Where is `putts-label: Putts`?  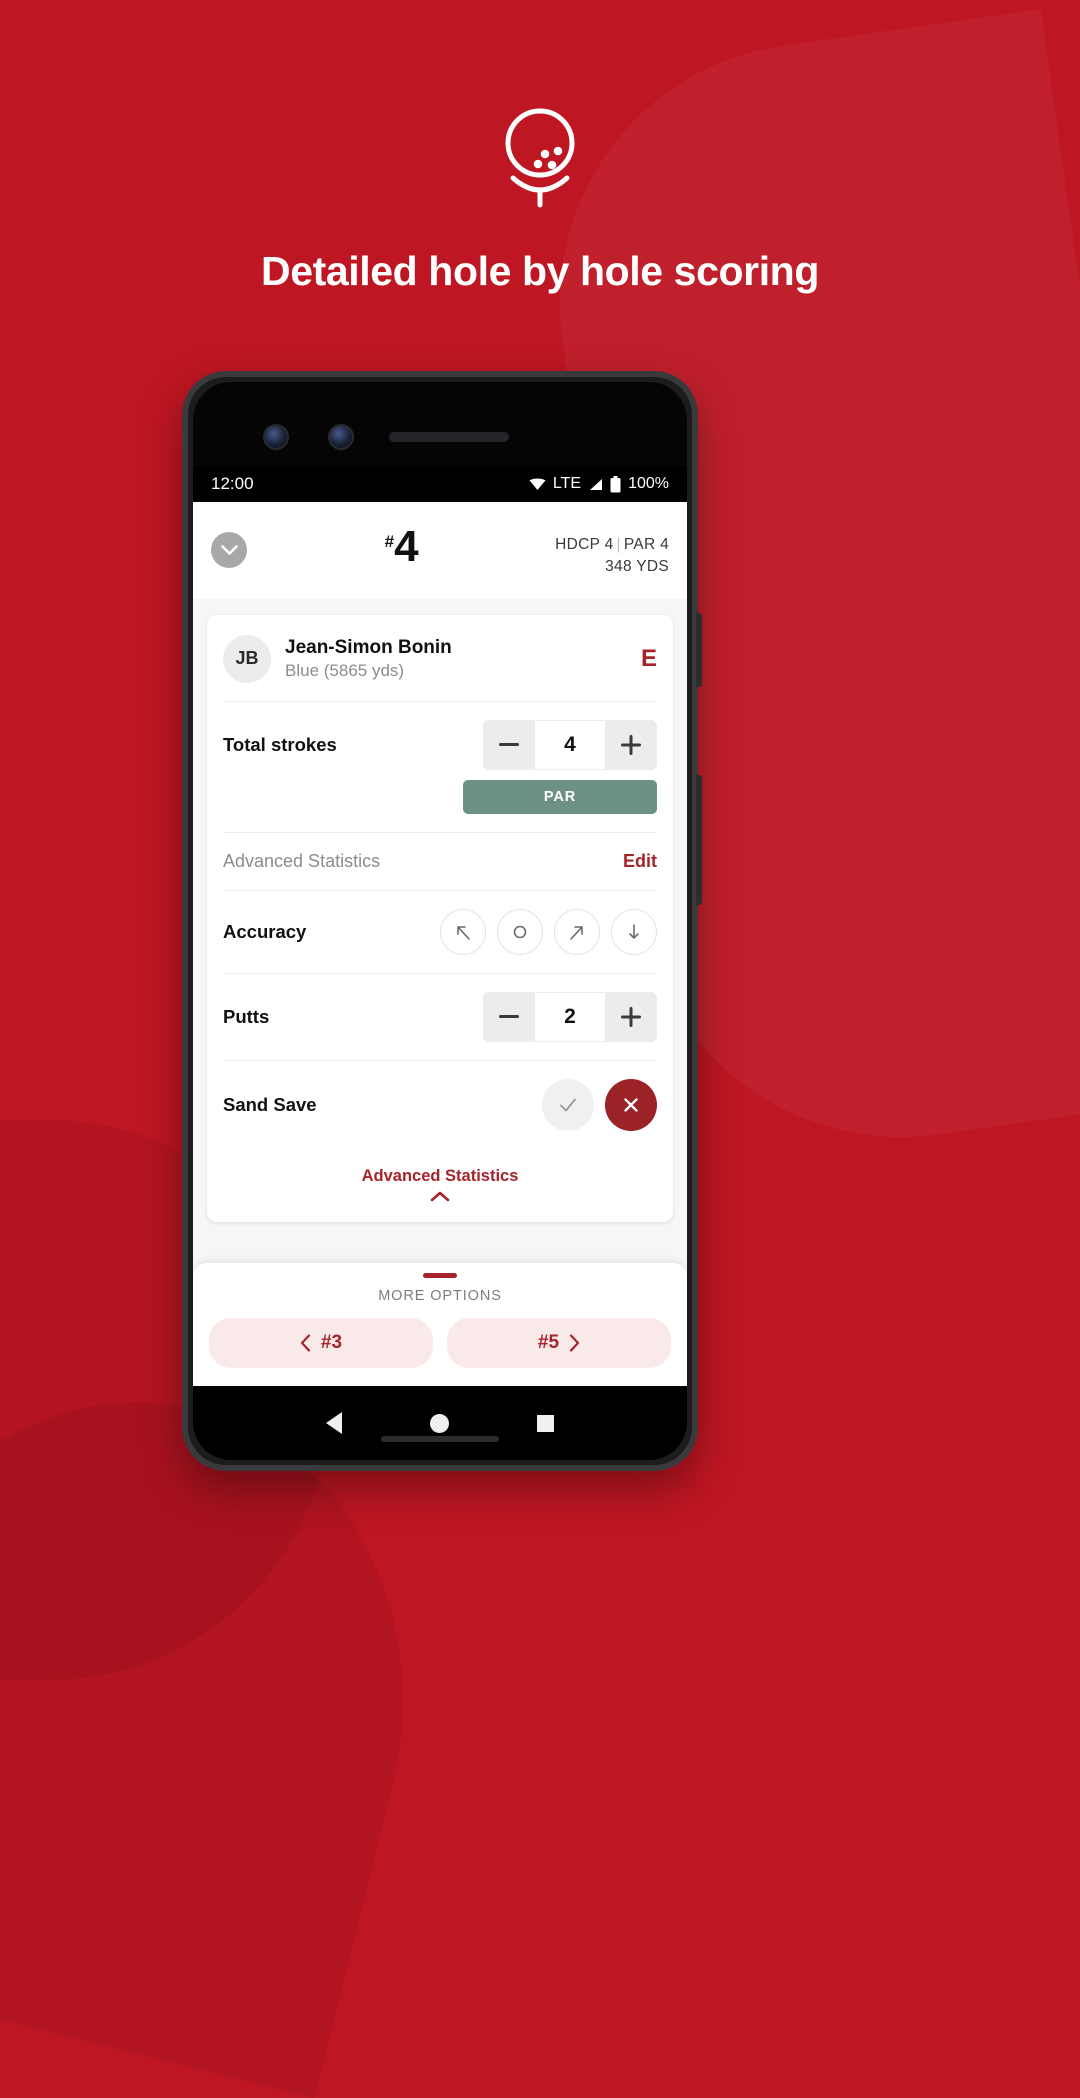
putts-label: Putts is located at coordinates (246, 1016).